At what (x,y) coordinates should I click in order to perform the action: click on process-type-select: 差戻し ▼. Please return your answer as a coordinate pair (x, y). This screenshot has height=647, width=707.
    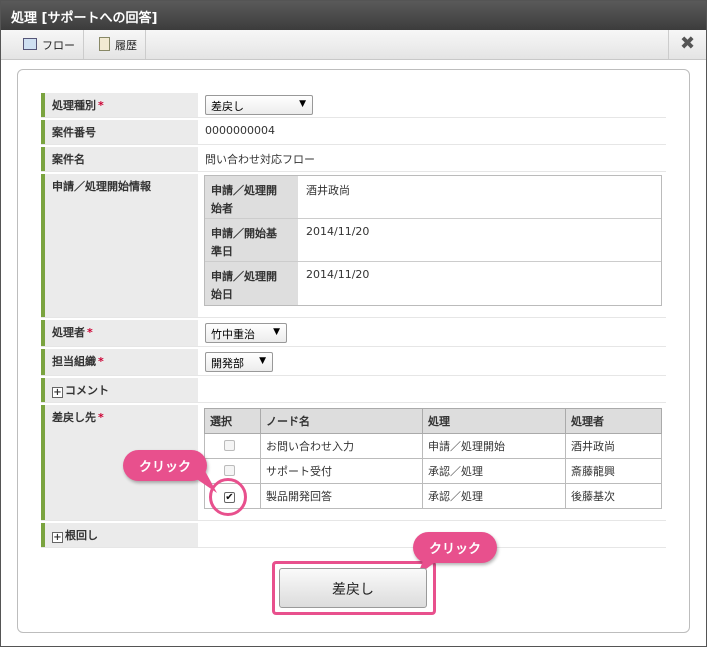
    Looking at the image, I should click on (259, 105).